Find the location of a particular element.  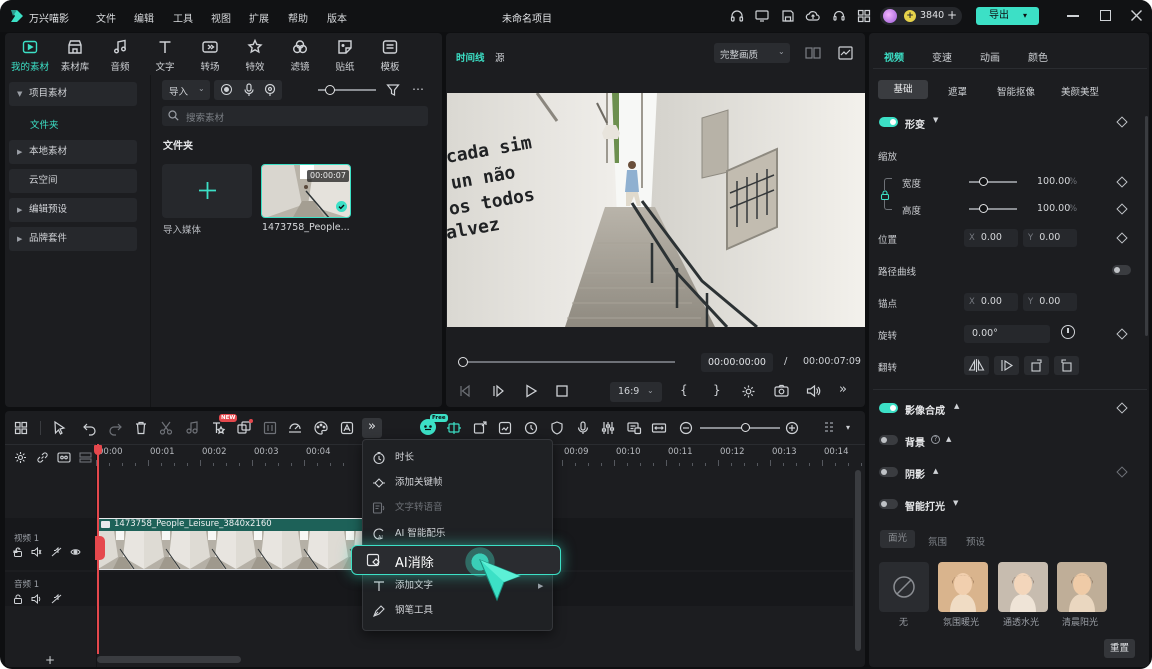

timeline-zoom-slider is located at coordinates (740, 428).